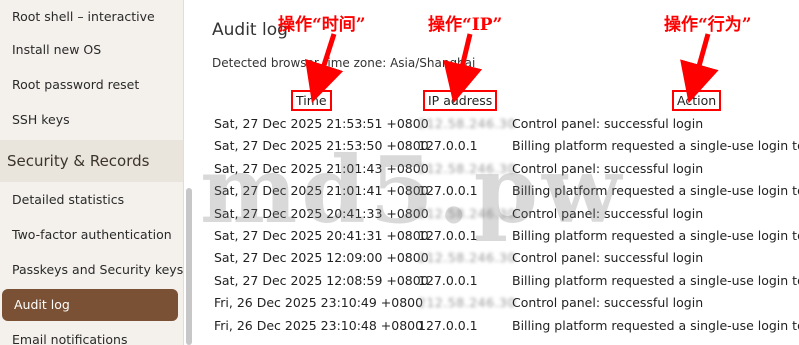  I want to click on column-header-ip: IP address, so click(460, 100).